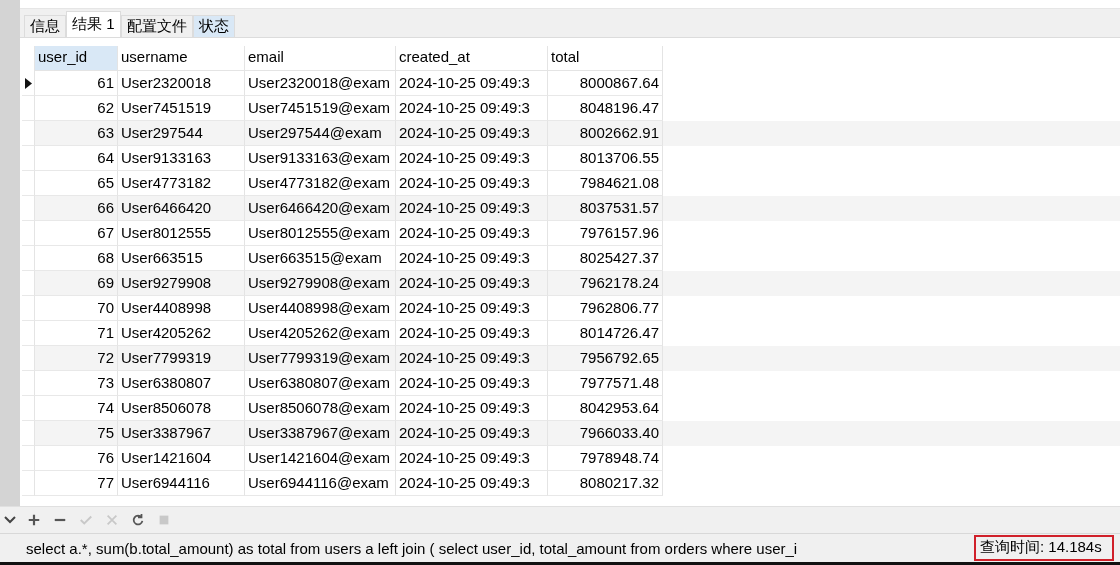 The image size is (1120, 565). I want to click on column-header: username, so click(181, 58).